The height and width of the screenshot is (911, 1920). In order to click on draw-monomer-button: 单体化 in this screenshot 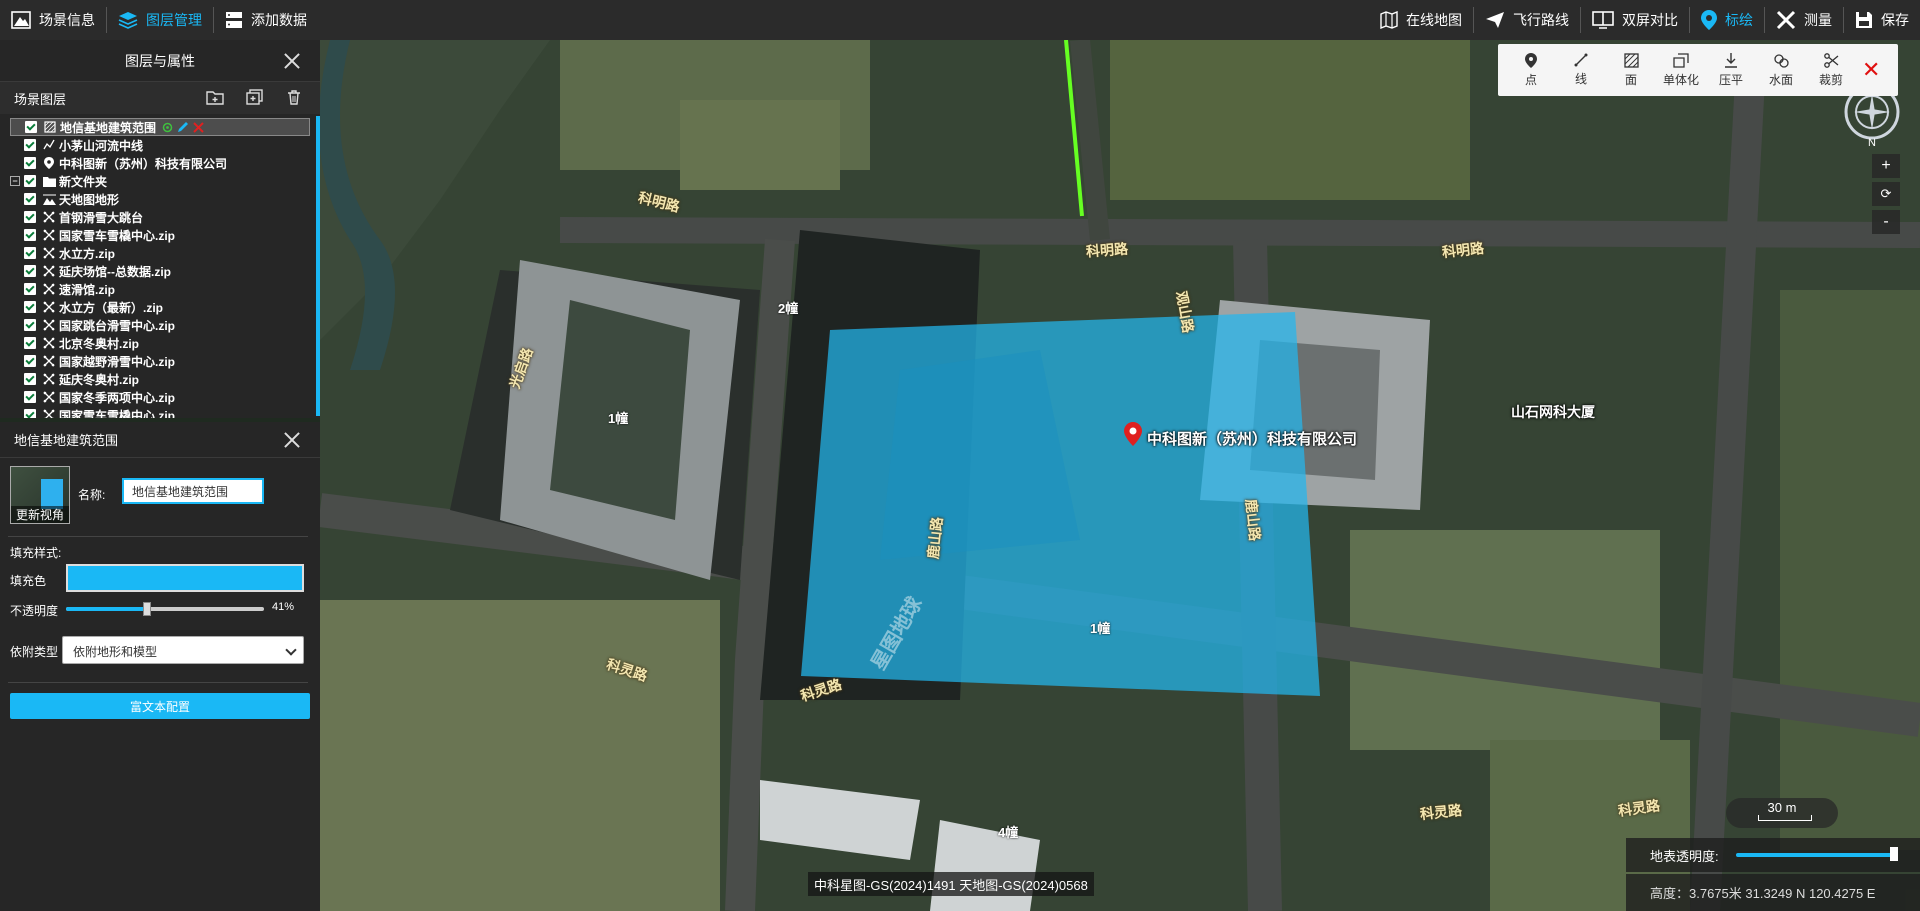, I will do `click(1681, 70)`.